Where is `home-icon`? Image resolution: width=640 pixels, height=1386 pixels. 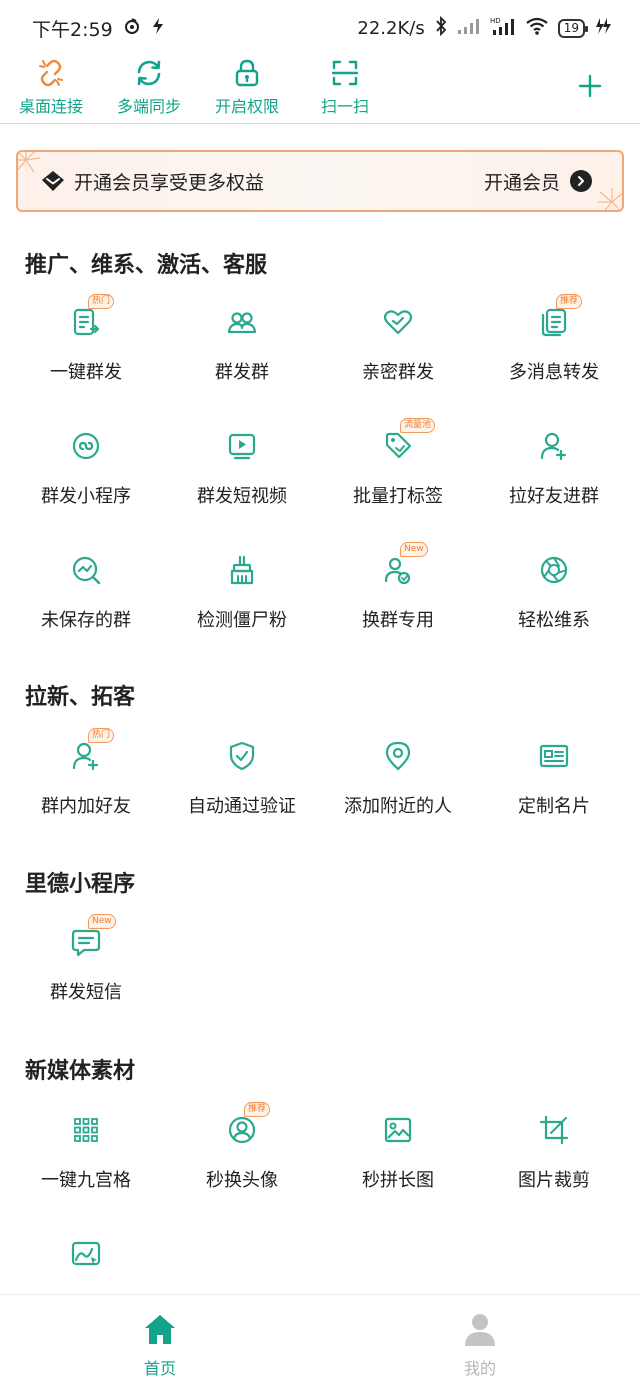 home-icon is located at coordinates (160, 1329).